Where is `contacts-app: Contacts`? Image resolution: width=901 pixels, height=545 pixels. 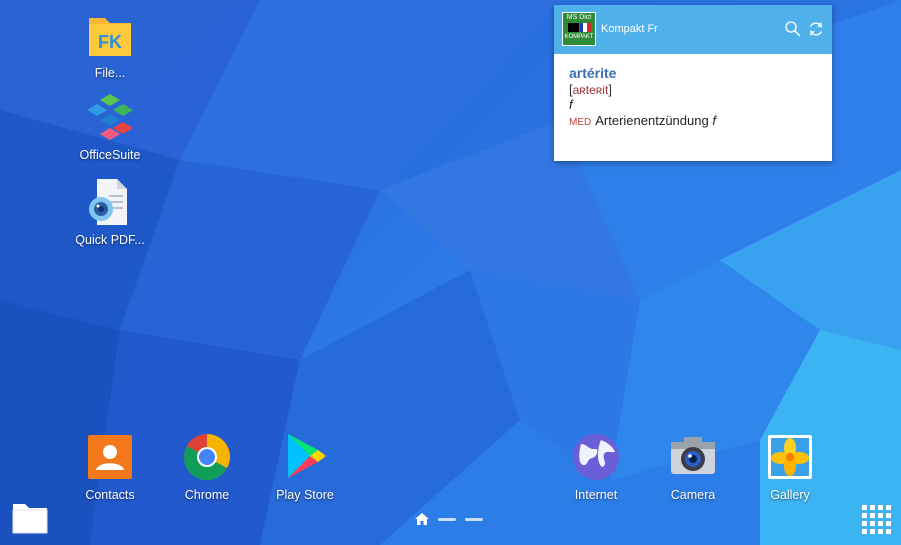
contacts-app: Contacts is located at coordinates (110, 467).